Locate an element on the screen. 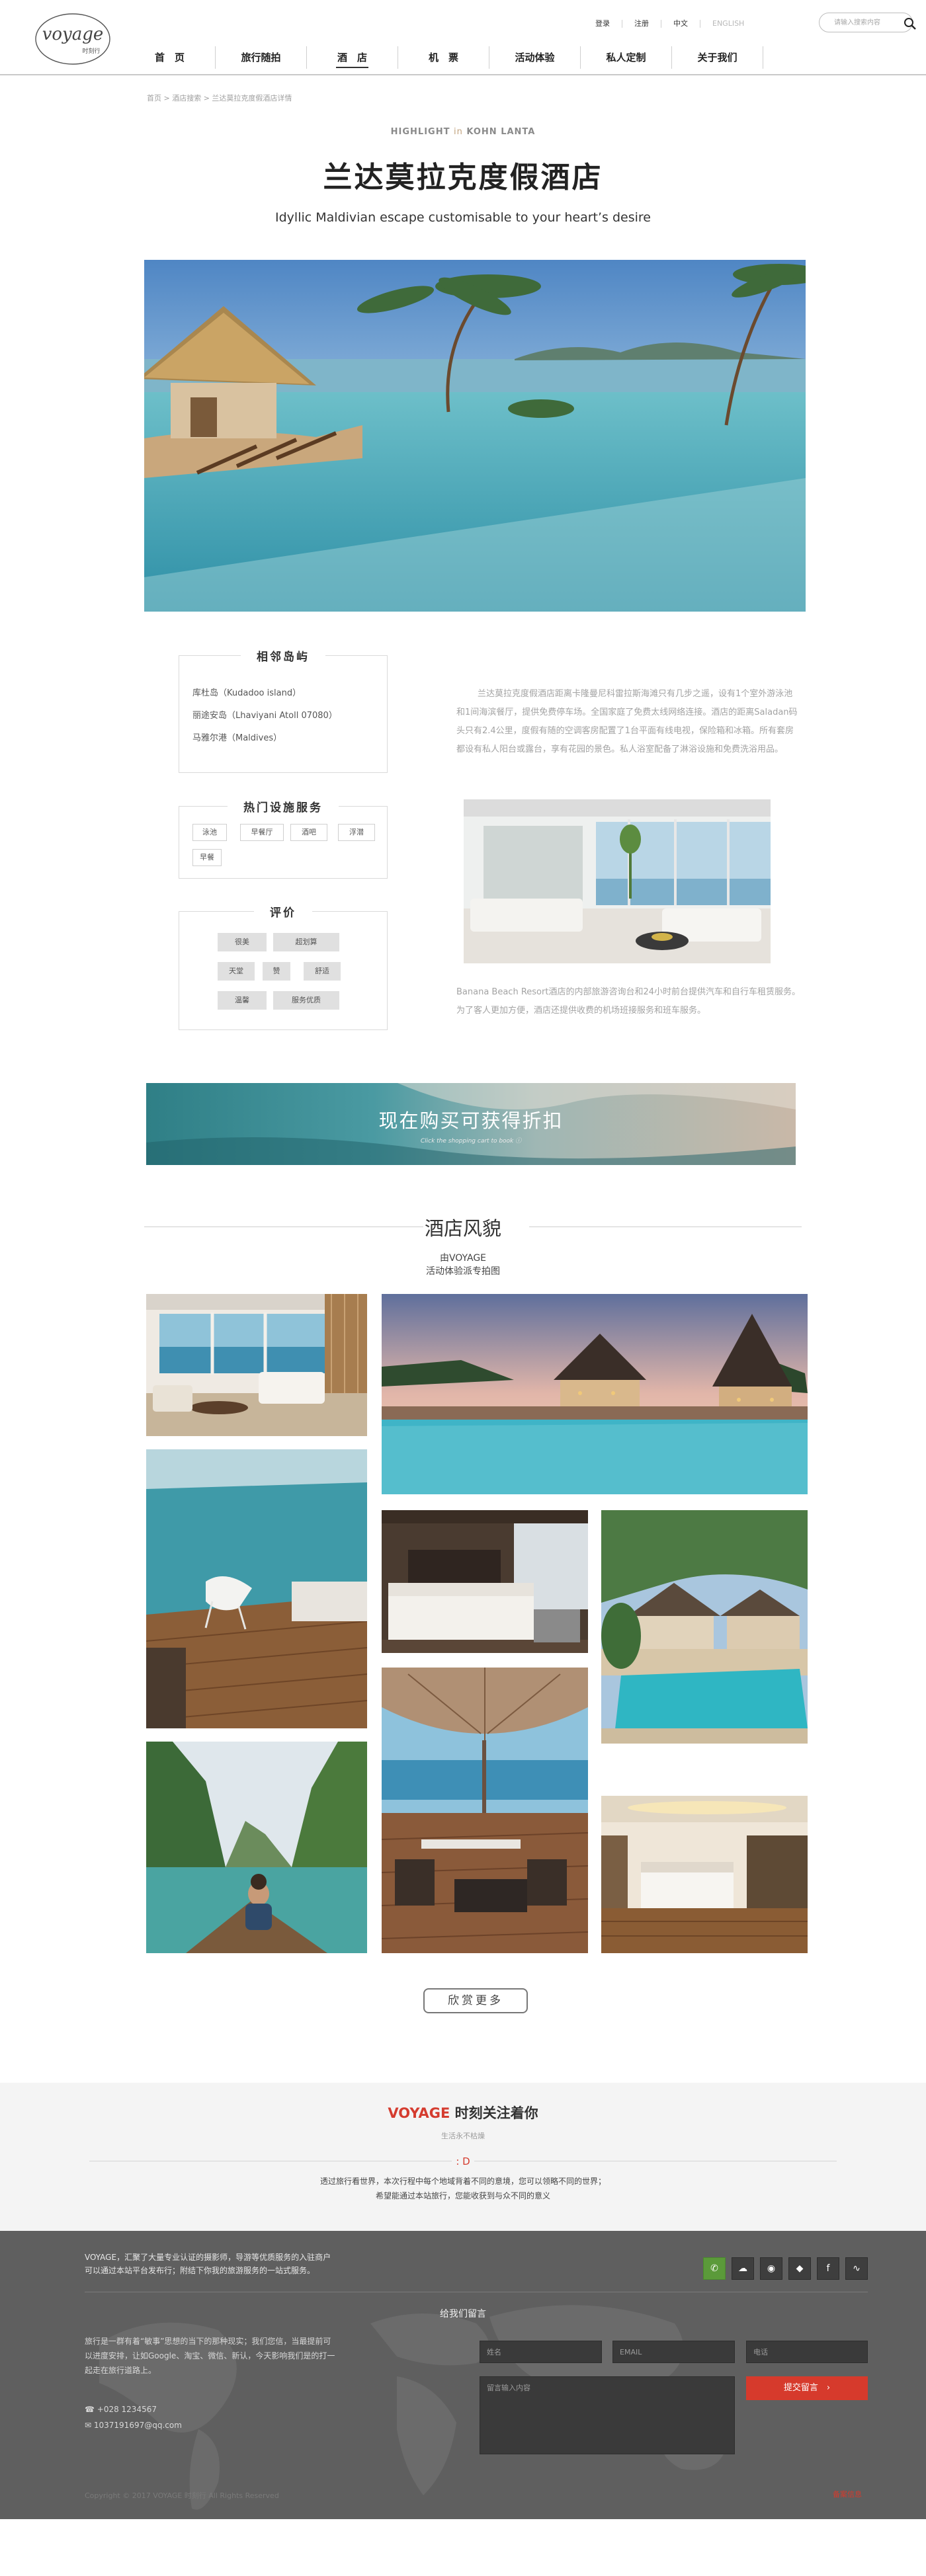 The width and height of the screenshot is (926, 2576). search-box is located at coordinates (868, 22).